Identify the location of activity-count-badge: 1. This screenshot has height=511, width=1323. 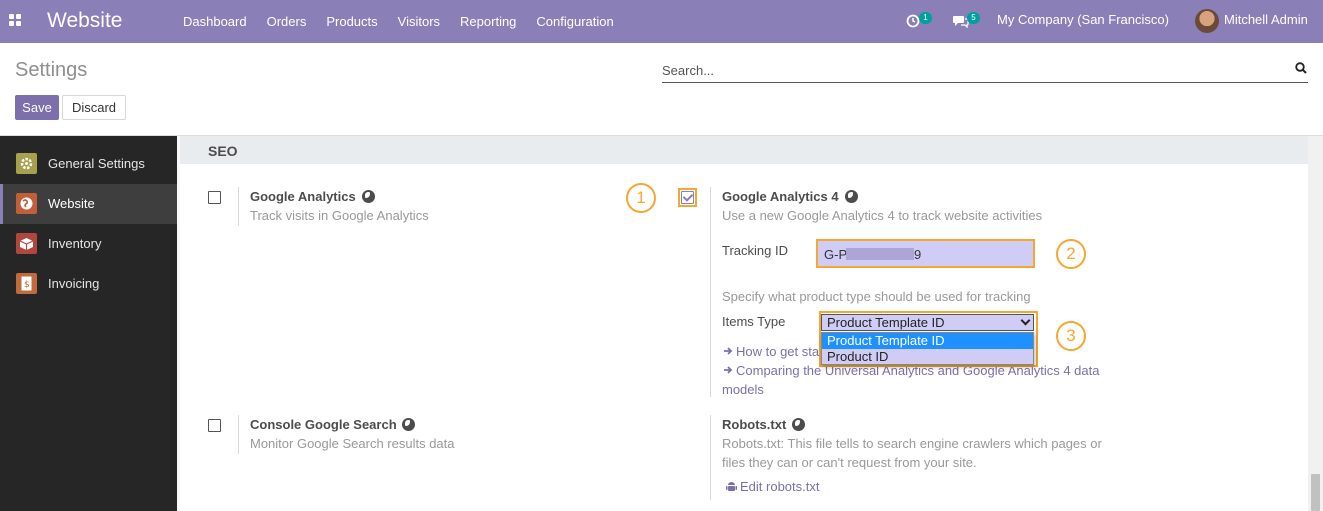
(925, 18).